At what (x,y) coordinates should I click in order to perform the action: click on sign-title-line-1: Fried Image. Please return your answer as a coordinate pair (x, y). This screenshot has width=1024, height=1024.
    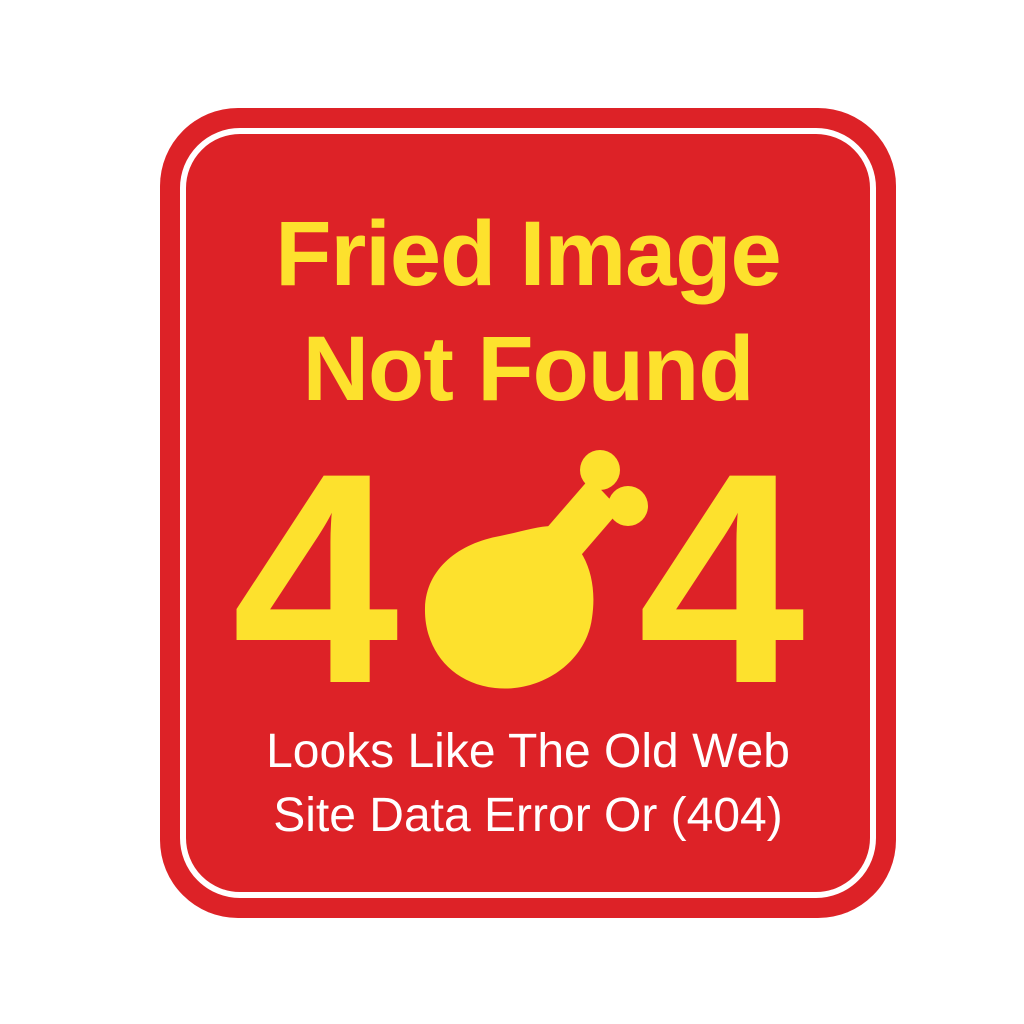
    Looking at the image, I should click on (528, 254).